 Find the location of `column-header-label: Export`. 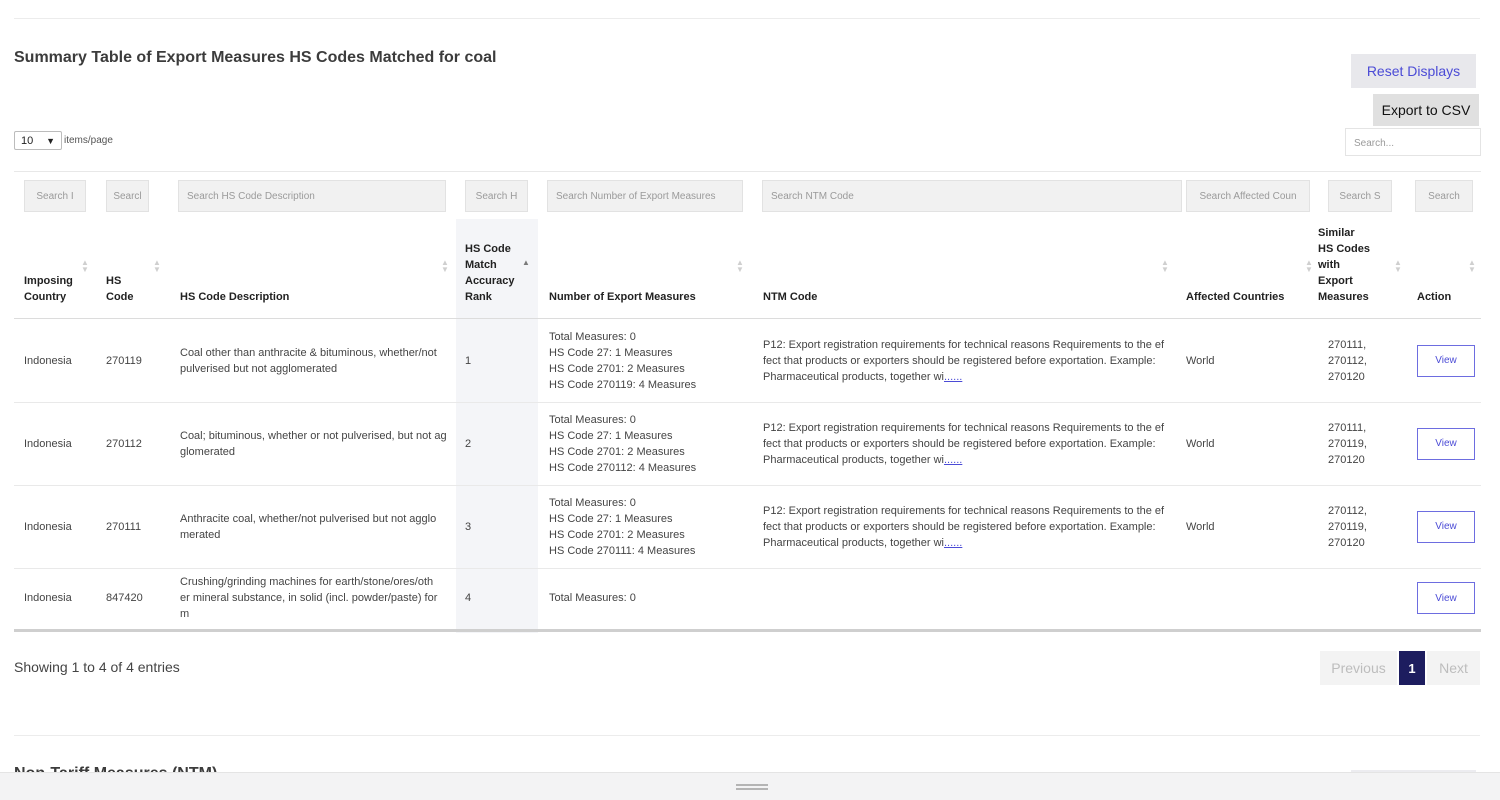

column-header-label: Export is located at coordinates (1335, 281).